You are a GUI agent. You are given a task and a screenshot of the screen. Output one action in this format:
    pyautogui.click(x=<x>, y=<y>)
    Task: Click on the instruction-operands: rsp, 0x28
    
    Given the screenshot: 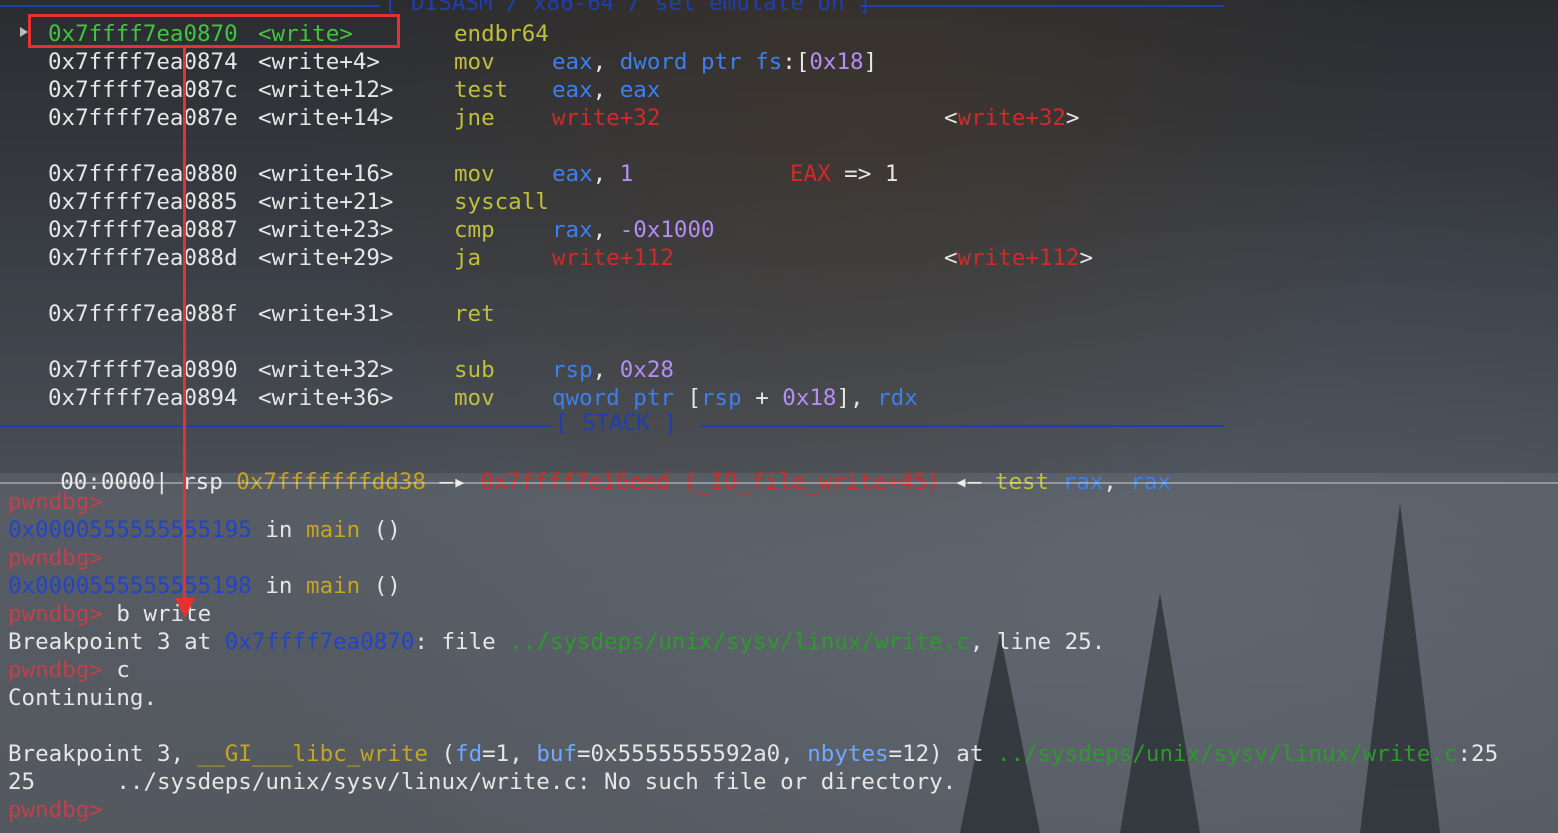 What is the action you would take?
    pyautogui.click(x=613, y=370)
    